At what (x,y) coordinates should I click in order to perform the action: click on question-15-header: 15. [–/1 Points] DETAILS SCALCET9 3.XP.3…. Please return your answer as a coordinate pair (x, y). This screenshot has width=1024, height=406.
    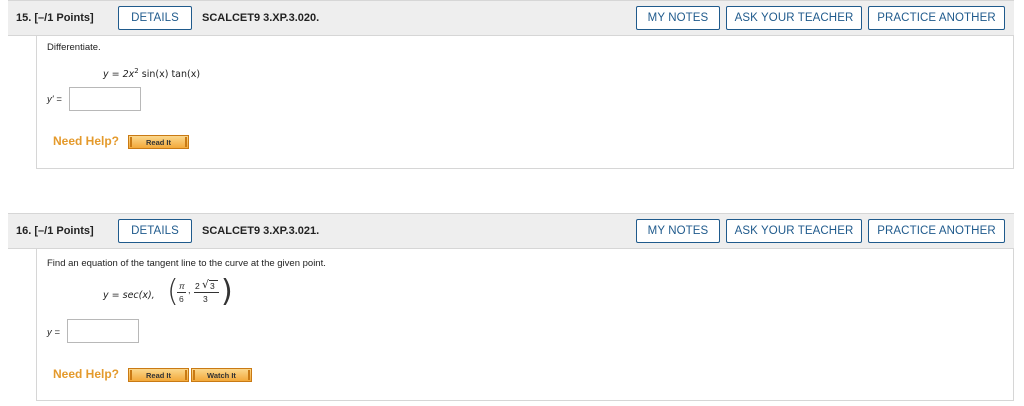
    Looking at the image, I should click on (511, 18).